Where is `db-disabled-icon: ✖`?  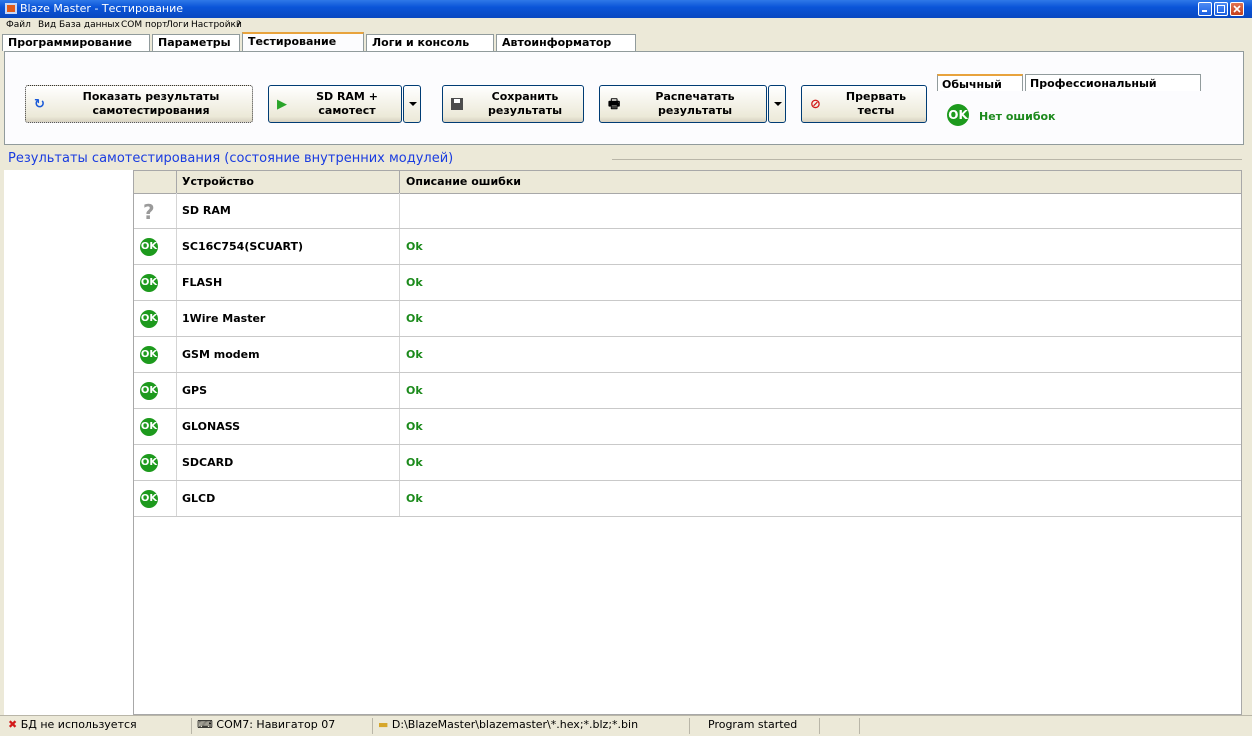
db-disabled-icon: ✖ is located at coordinates (13, 724).